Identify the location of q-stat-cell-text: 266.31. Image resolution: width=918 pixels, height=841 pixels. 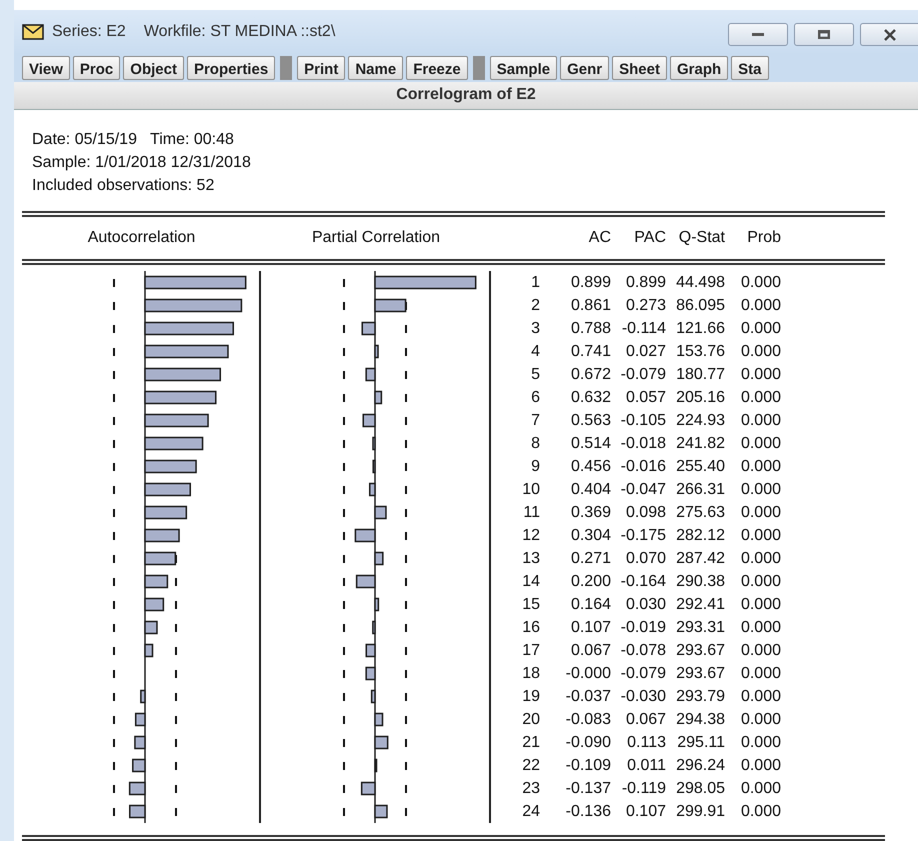
(700, 490).